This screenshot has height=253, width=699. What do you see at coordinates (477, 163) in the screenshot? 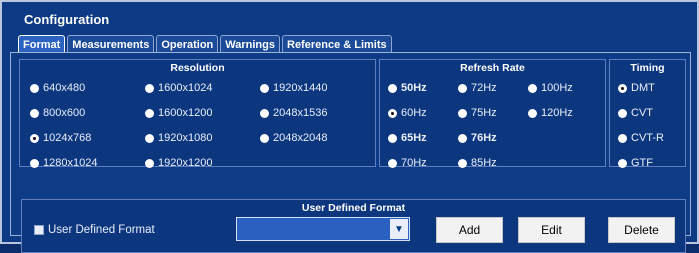
I see `radio-85hz: 85Hz` at bounding box center [477, 163].